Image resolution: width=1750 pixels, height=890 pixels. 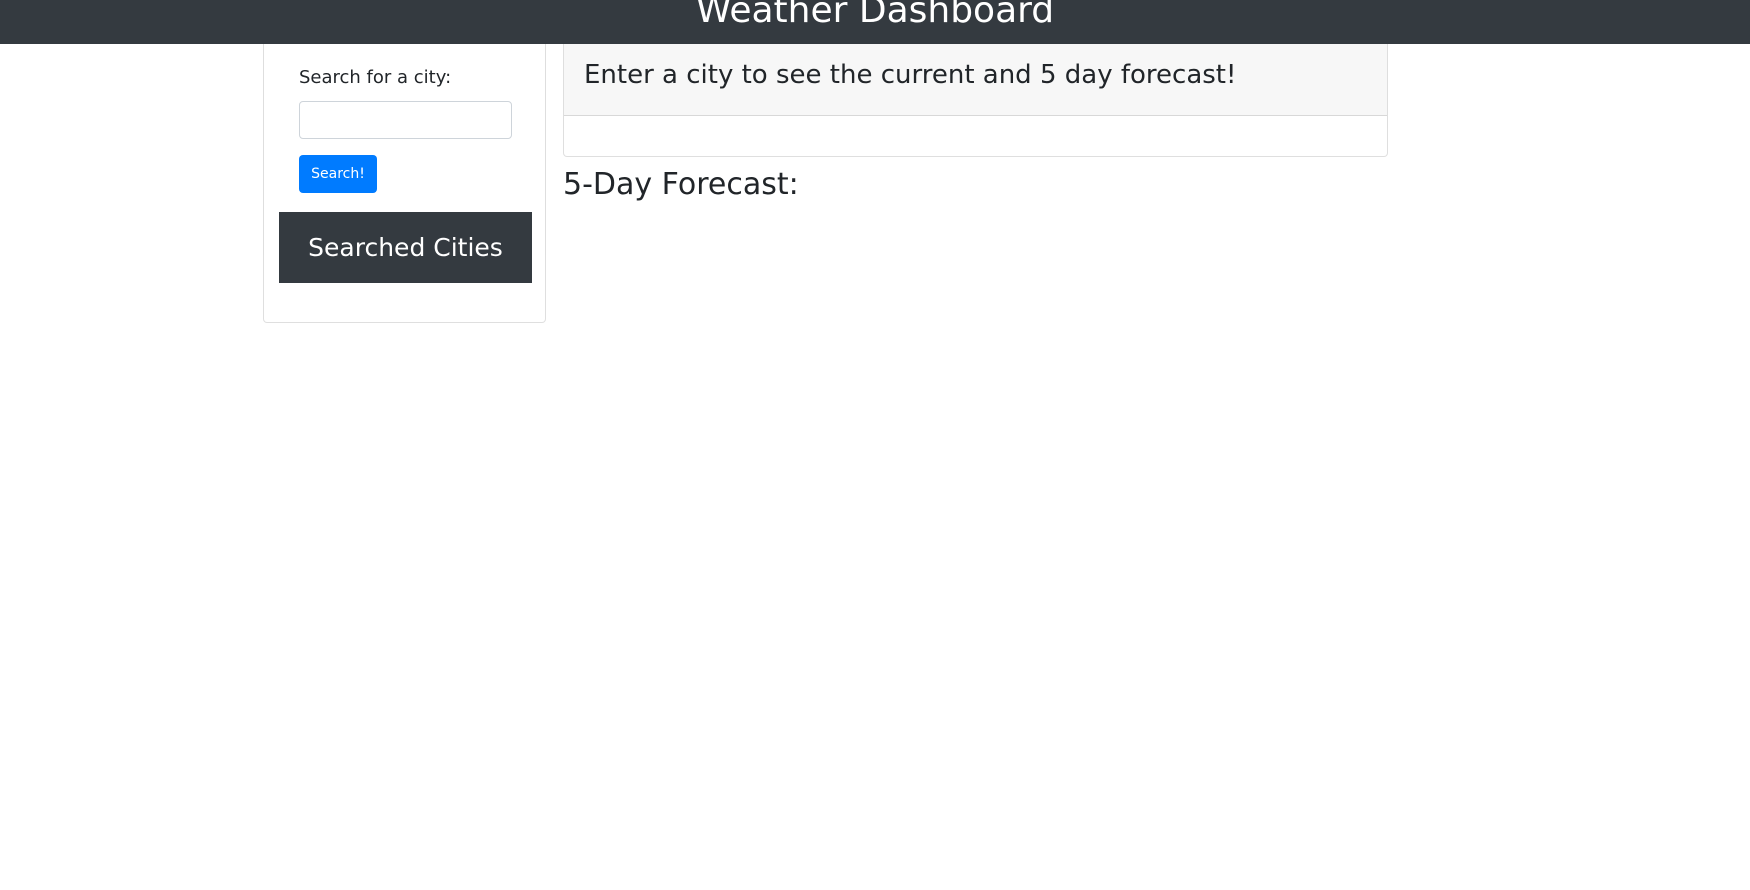 What do you see at coordinates (681, 184) in the screenshot?
I see `forecast-title: 5-Day Forecast:` at bounding box center [681, 184].